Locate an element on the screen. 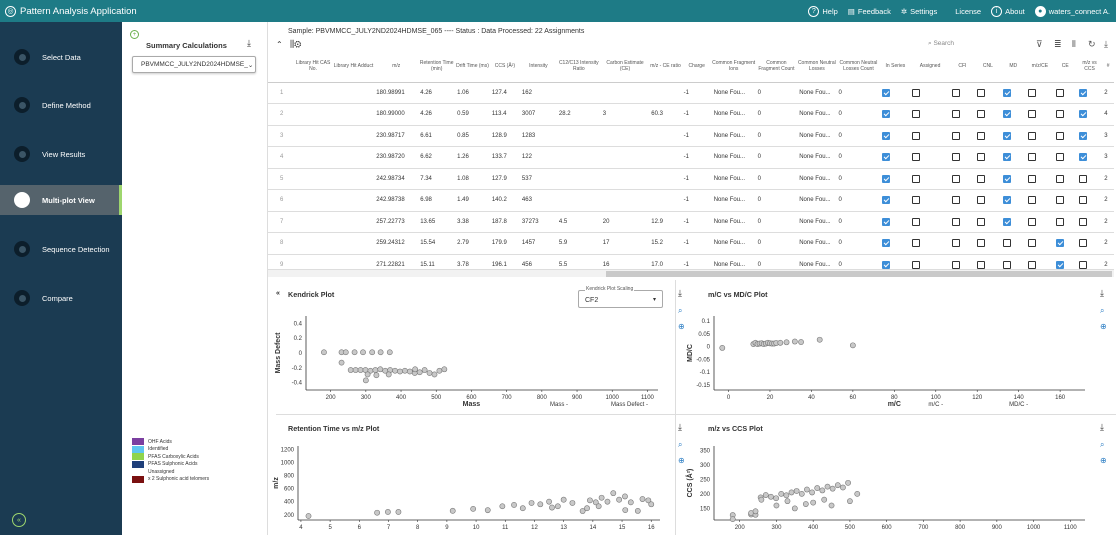  table-header-cell: # is located at coordinates (1108, 67).